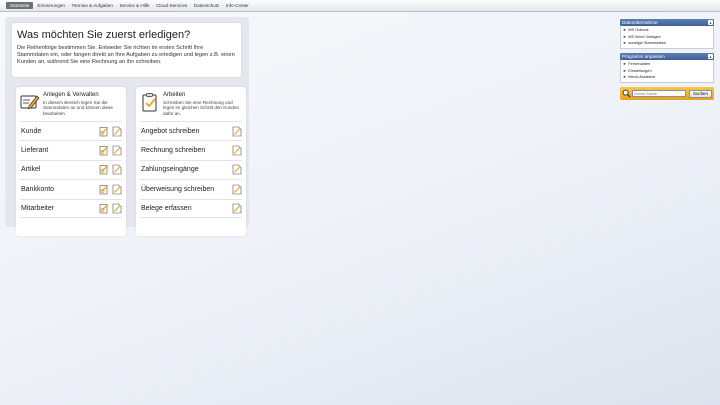 This screenshot has width=720, height=405. I want to click on row-label: Rechnung schreiben, so click(173, 151).